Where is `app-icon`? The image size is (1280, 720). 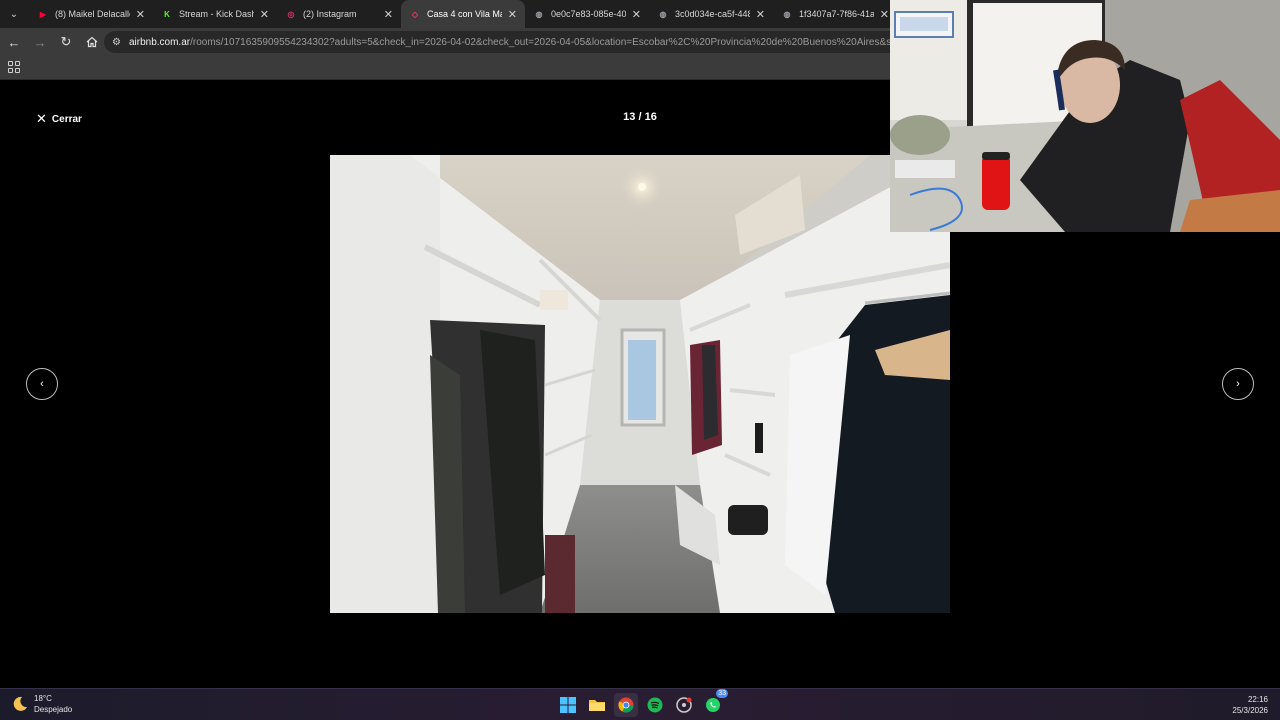
app-icon is located at coordinates (684, 705).